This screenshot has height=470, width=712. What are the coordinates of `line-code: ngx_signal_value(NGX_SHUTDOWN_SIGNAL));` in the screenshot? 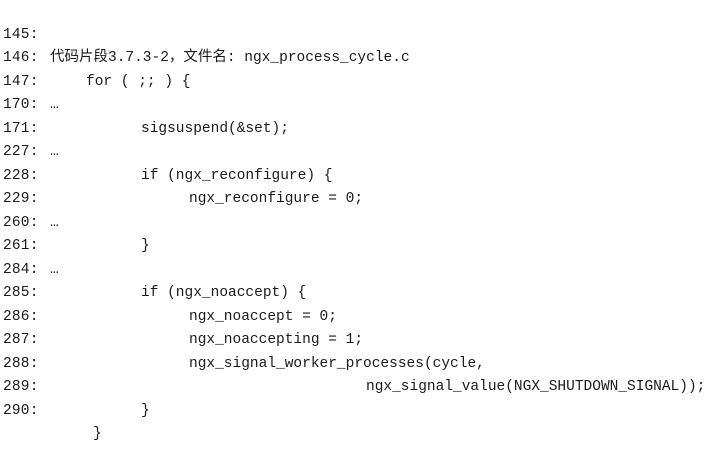 It's located at (536, 387).